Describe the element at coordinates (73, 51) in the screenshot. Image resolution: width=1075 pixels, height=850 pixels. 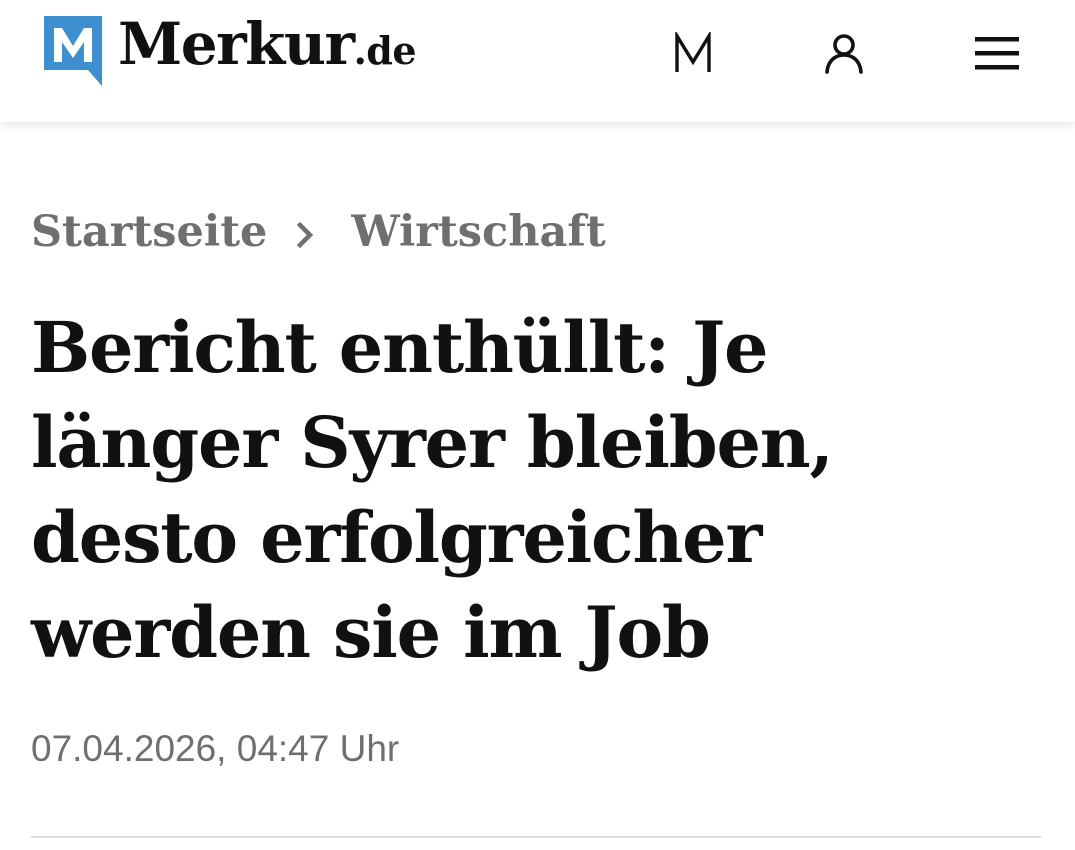
I see `merkur-logo-mark-icon` at that location.